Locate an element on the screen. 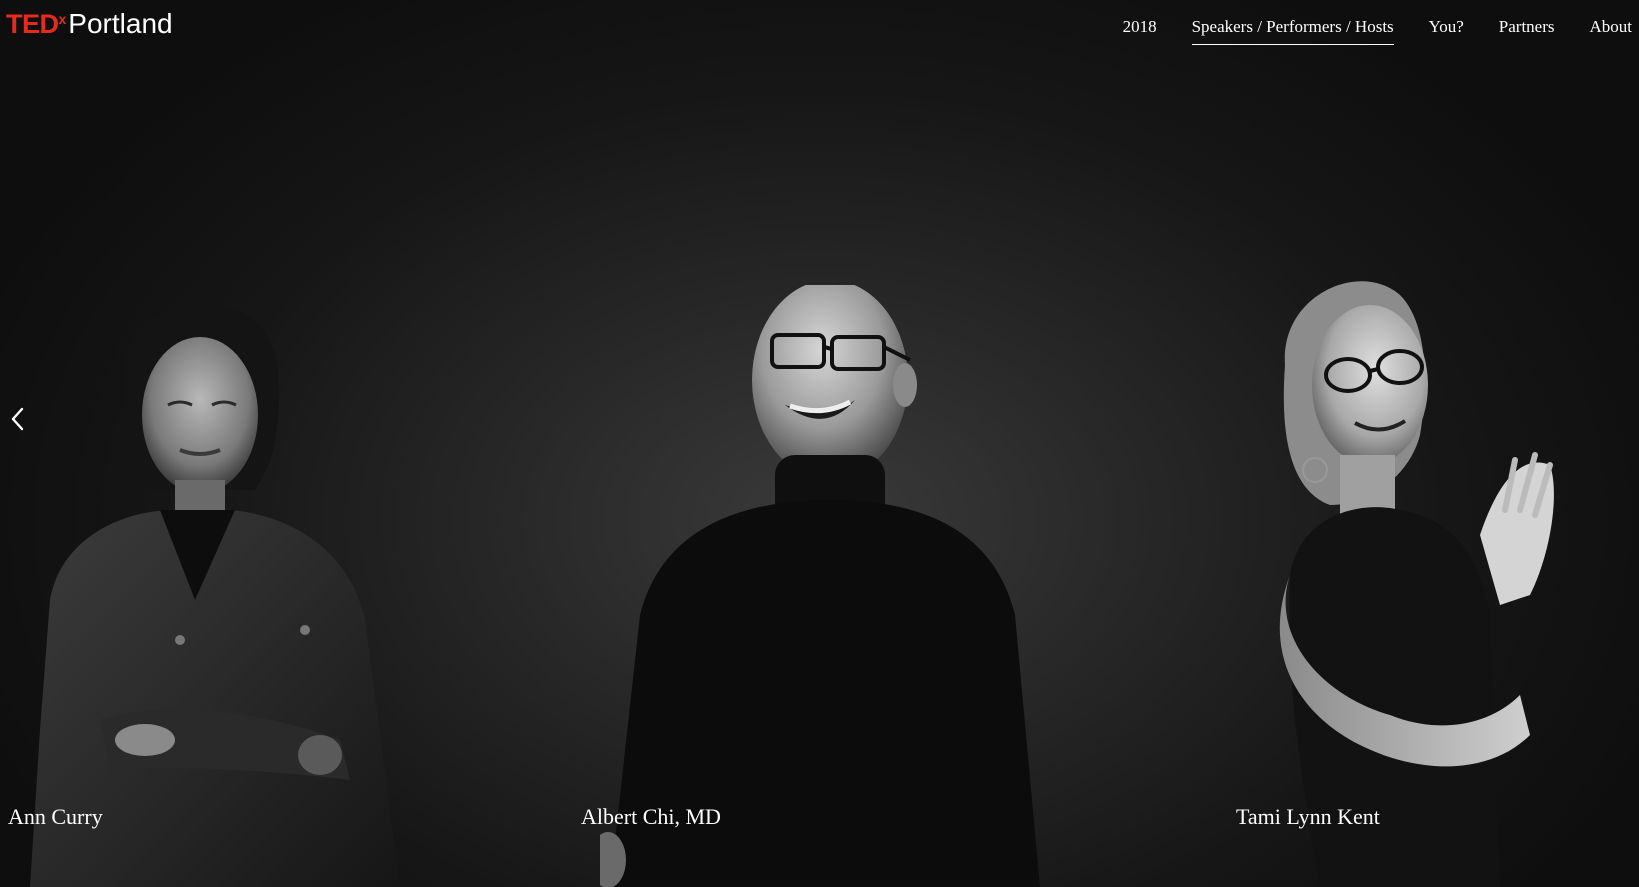 This screenshot has height=887, width=1639. speaker-name-tami-lynn-kent: Tami Lynn Kent is located at coordinates (1308, 817).